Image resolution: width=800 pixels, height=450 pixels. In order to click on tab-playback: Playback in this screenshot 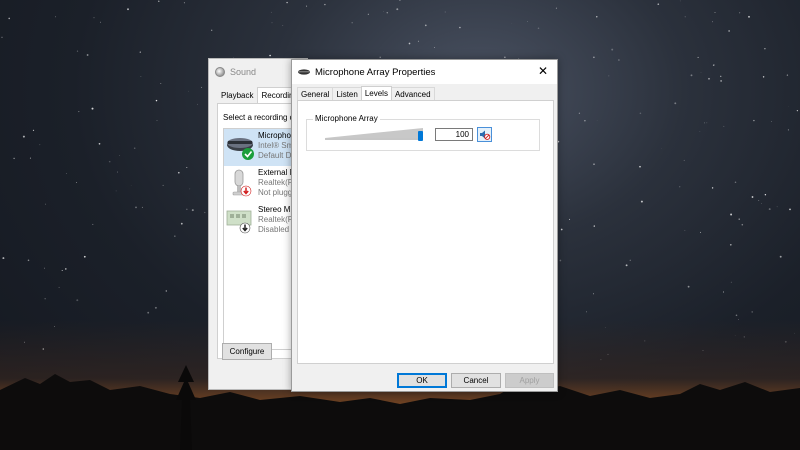, I will do `click(237, 95)`.